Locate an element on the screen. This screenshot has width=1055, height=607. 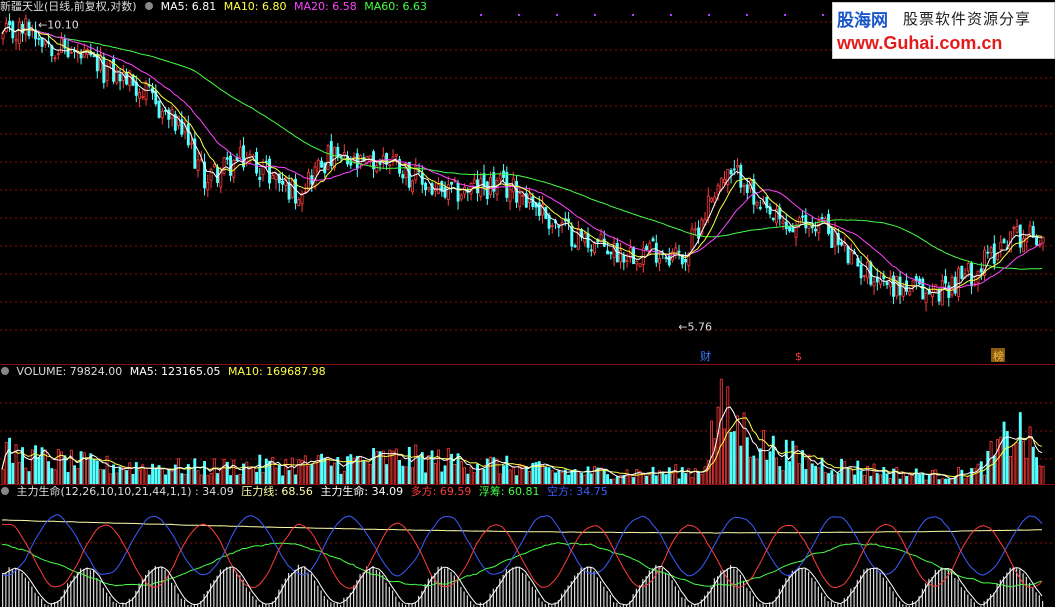
ma10-value: MA10: 6.80 is located at coordinates (255, 6).